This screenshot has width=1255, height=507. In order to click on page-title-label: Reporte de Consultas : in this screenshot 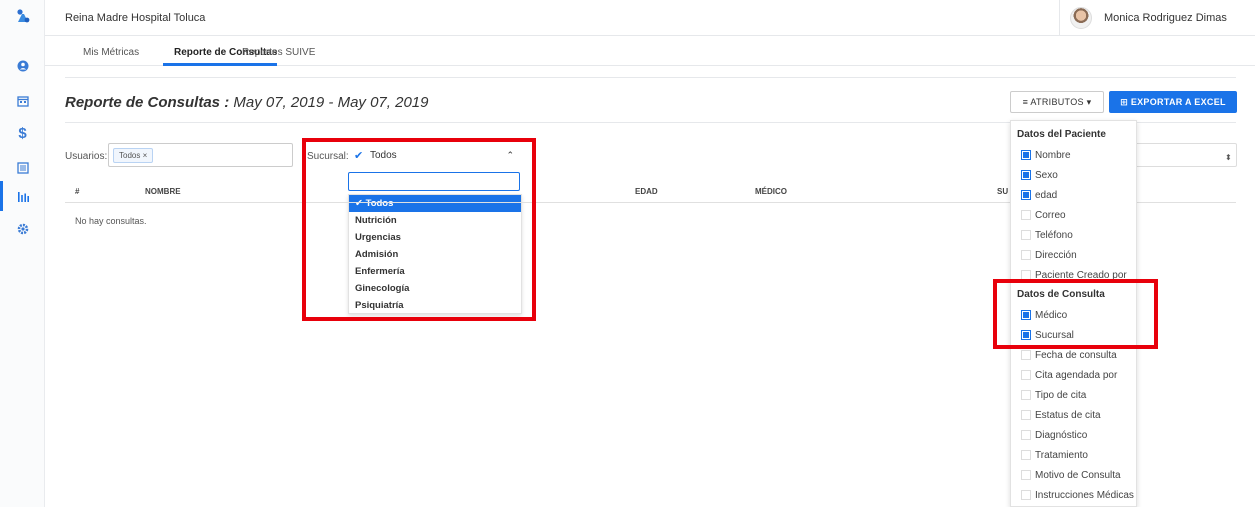, I will do `click(147, 102)`.